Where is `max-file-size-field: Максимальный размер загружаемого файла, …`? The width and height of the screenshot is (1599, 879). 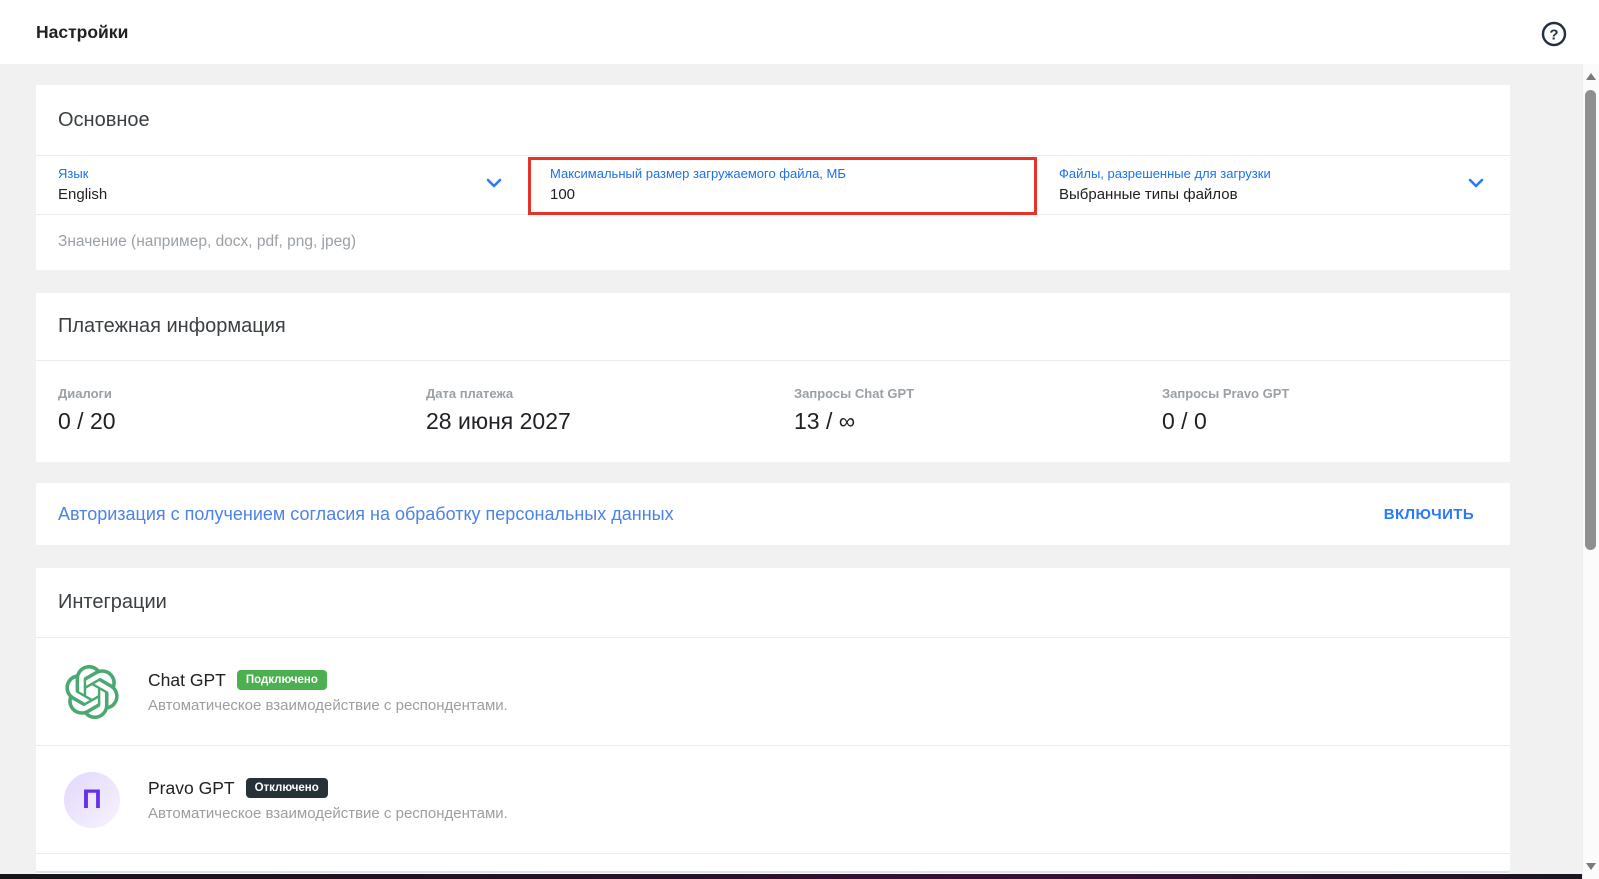
max-file-size-field: Максимальный размер загружаемого файла, … is located at coordinates (782, 185).